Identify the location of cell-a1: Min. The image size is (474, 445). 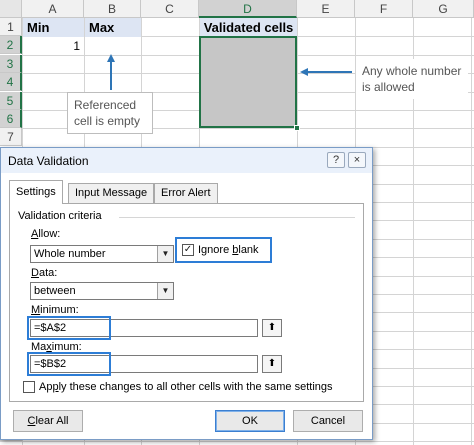
(53, 27).